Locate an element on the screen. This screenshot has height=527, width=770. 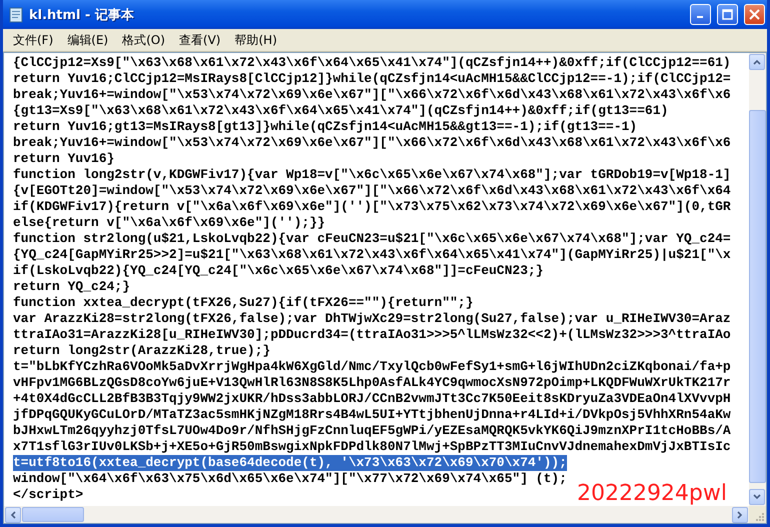
code-line: {YQ_c24[GapMYiRr25>>2]=u$21["\x63\x68\x61\x72\x43\x6f\x64\x65\x41\x74"](GapMYiRr25)|u$21["\x is located at coordinates (372, 255).